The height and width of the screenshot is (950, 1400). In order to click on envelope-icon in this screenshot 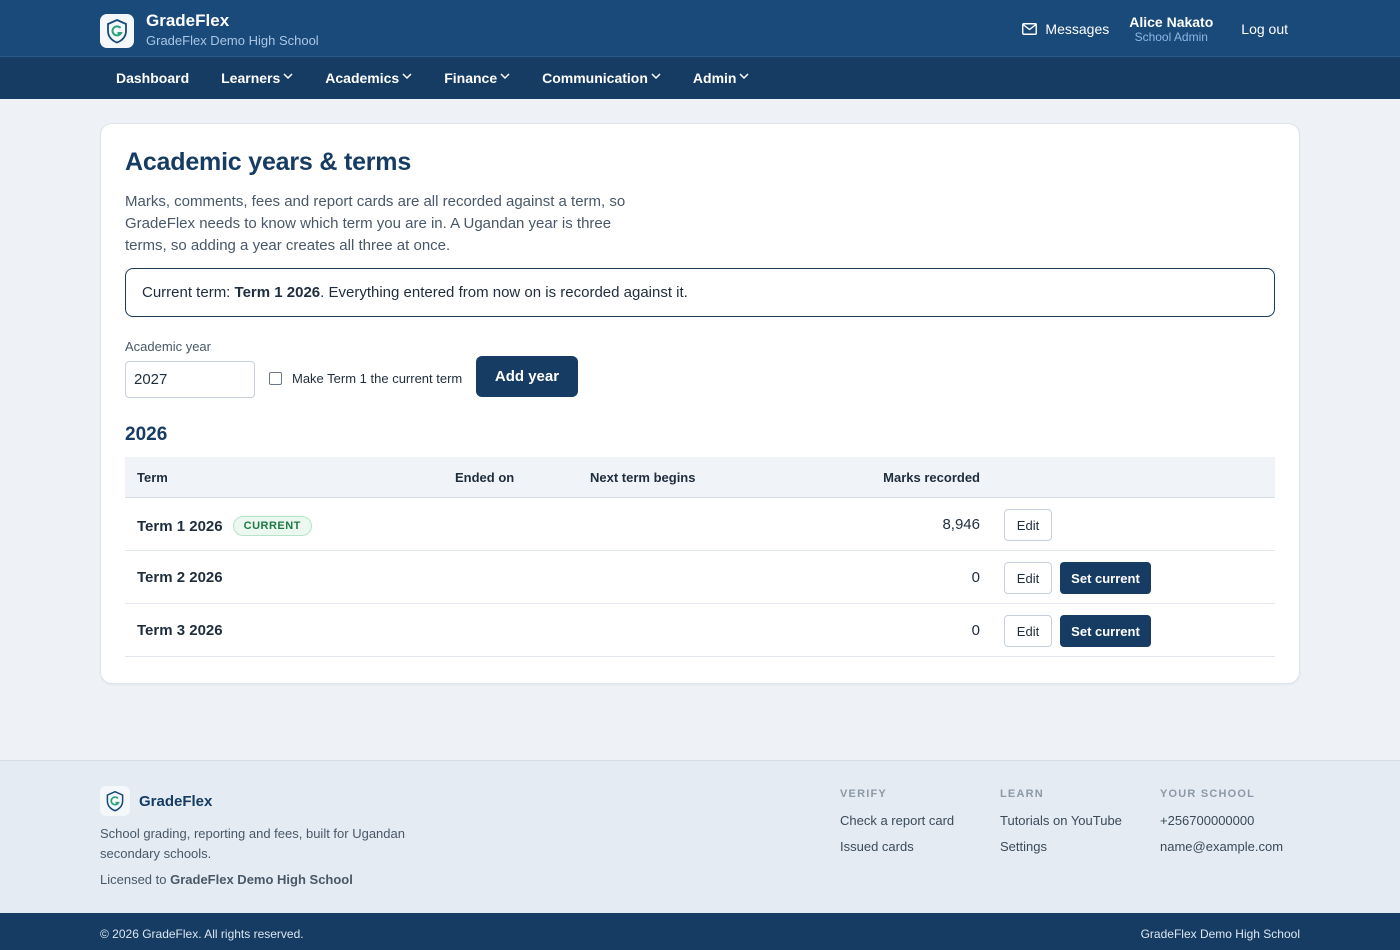, I will do `click(1030, 28)`.